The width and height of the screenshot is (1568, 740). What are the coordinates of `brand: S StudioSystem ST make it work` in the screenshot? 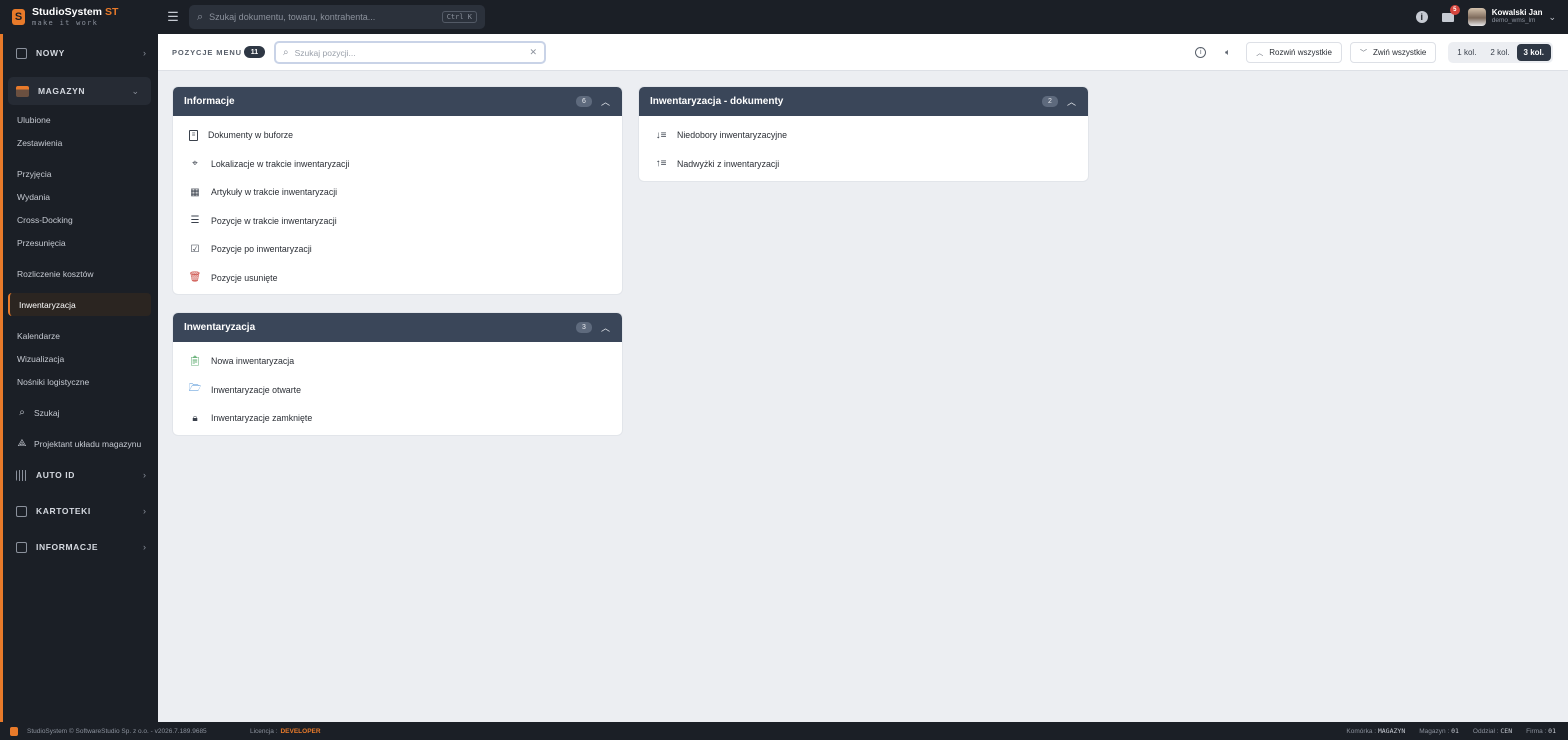 It's located at (79, 17).